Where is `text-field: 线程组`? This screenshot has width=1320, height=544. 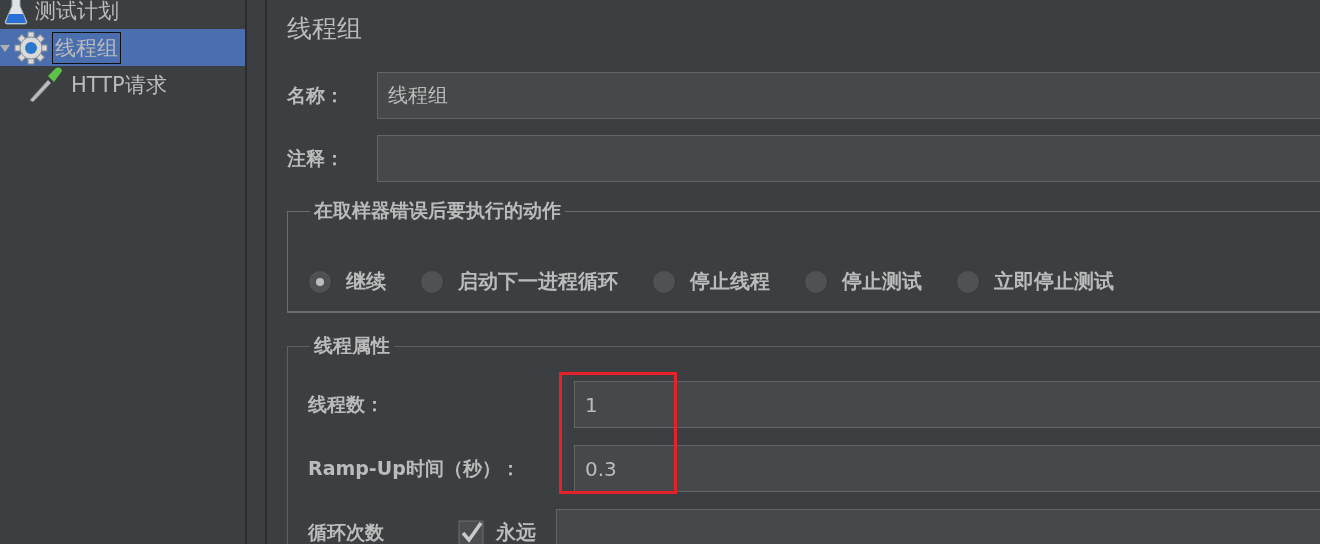
text-field: 线程组 is located at coordinates (848, 95).